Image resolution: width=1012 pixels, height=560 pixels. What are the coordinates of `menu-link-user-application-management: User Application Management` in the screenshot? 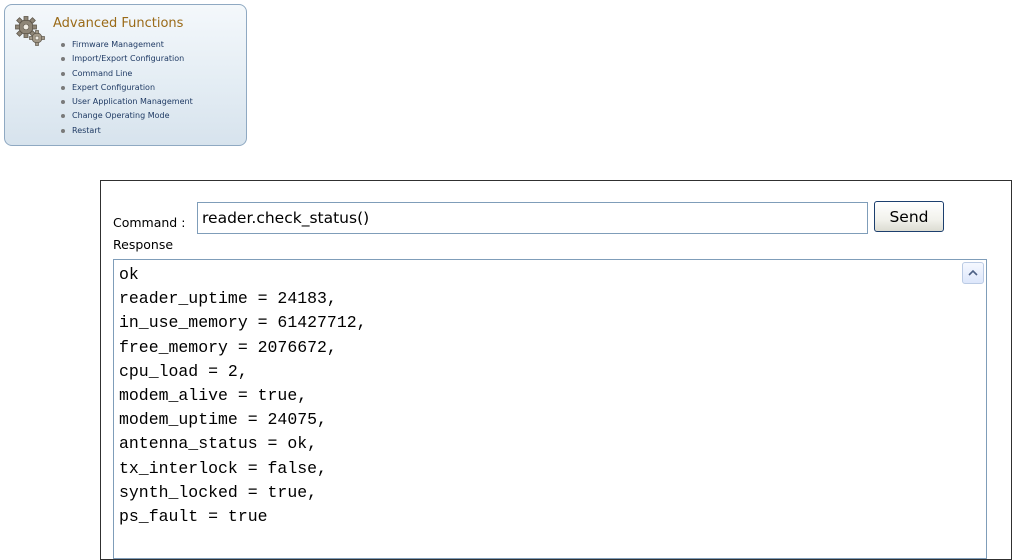 It's located at (132, 101).